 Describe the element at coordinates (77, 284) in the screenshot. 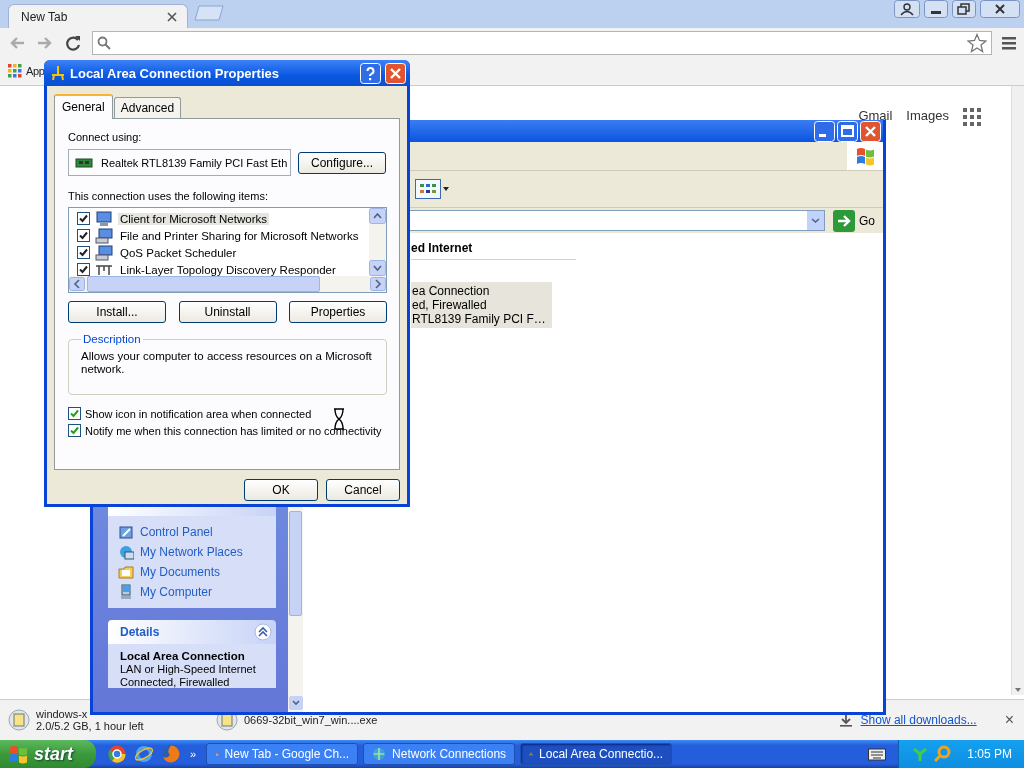

I see `scroll-left-icon` at that location.